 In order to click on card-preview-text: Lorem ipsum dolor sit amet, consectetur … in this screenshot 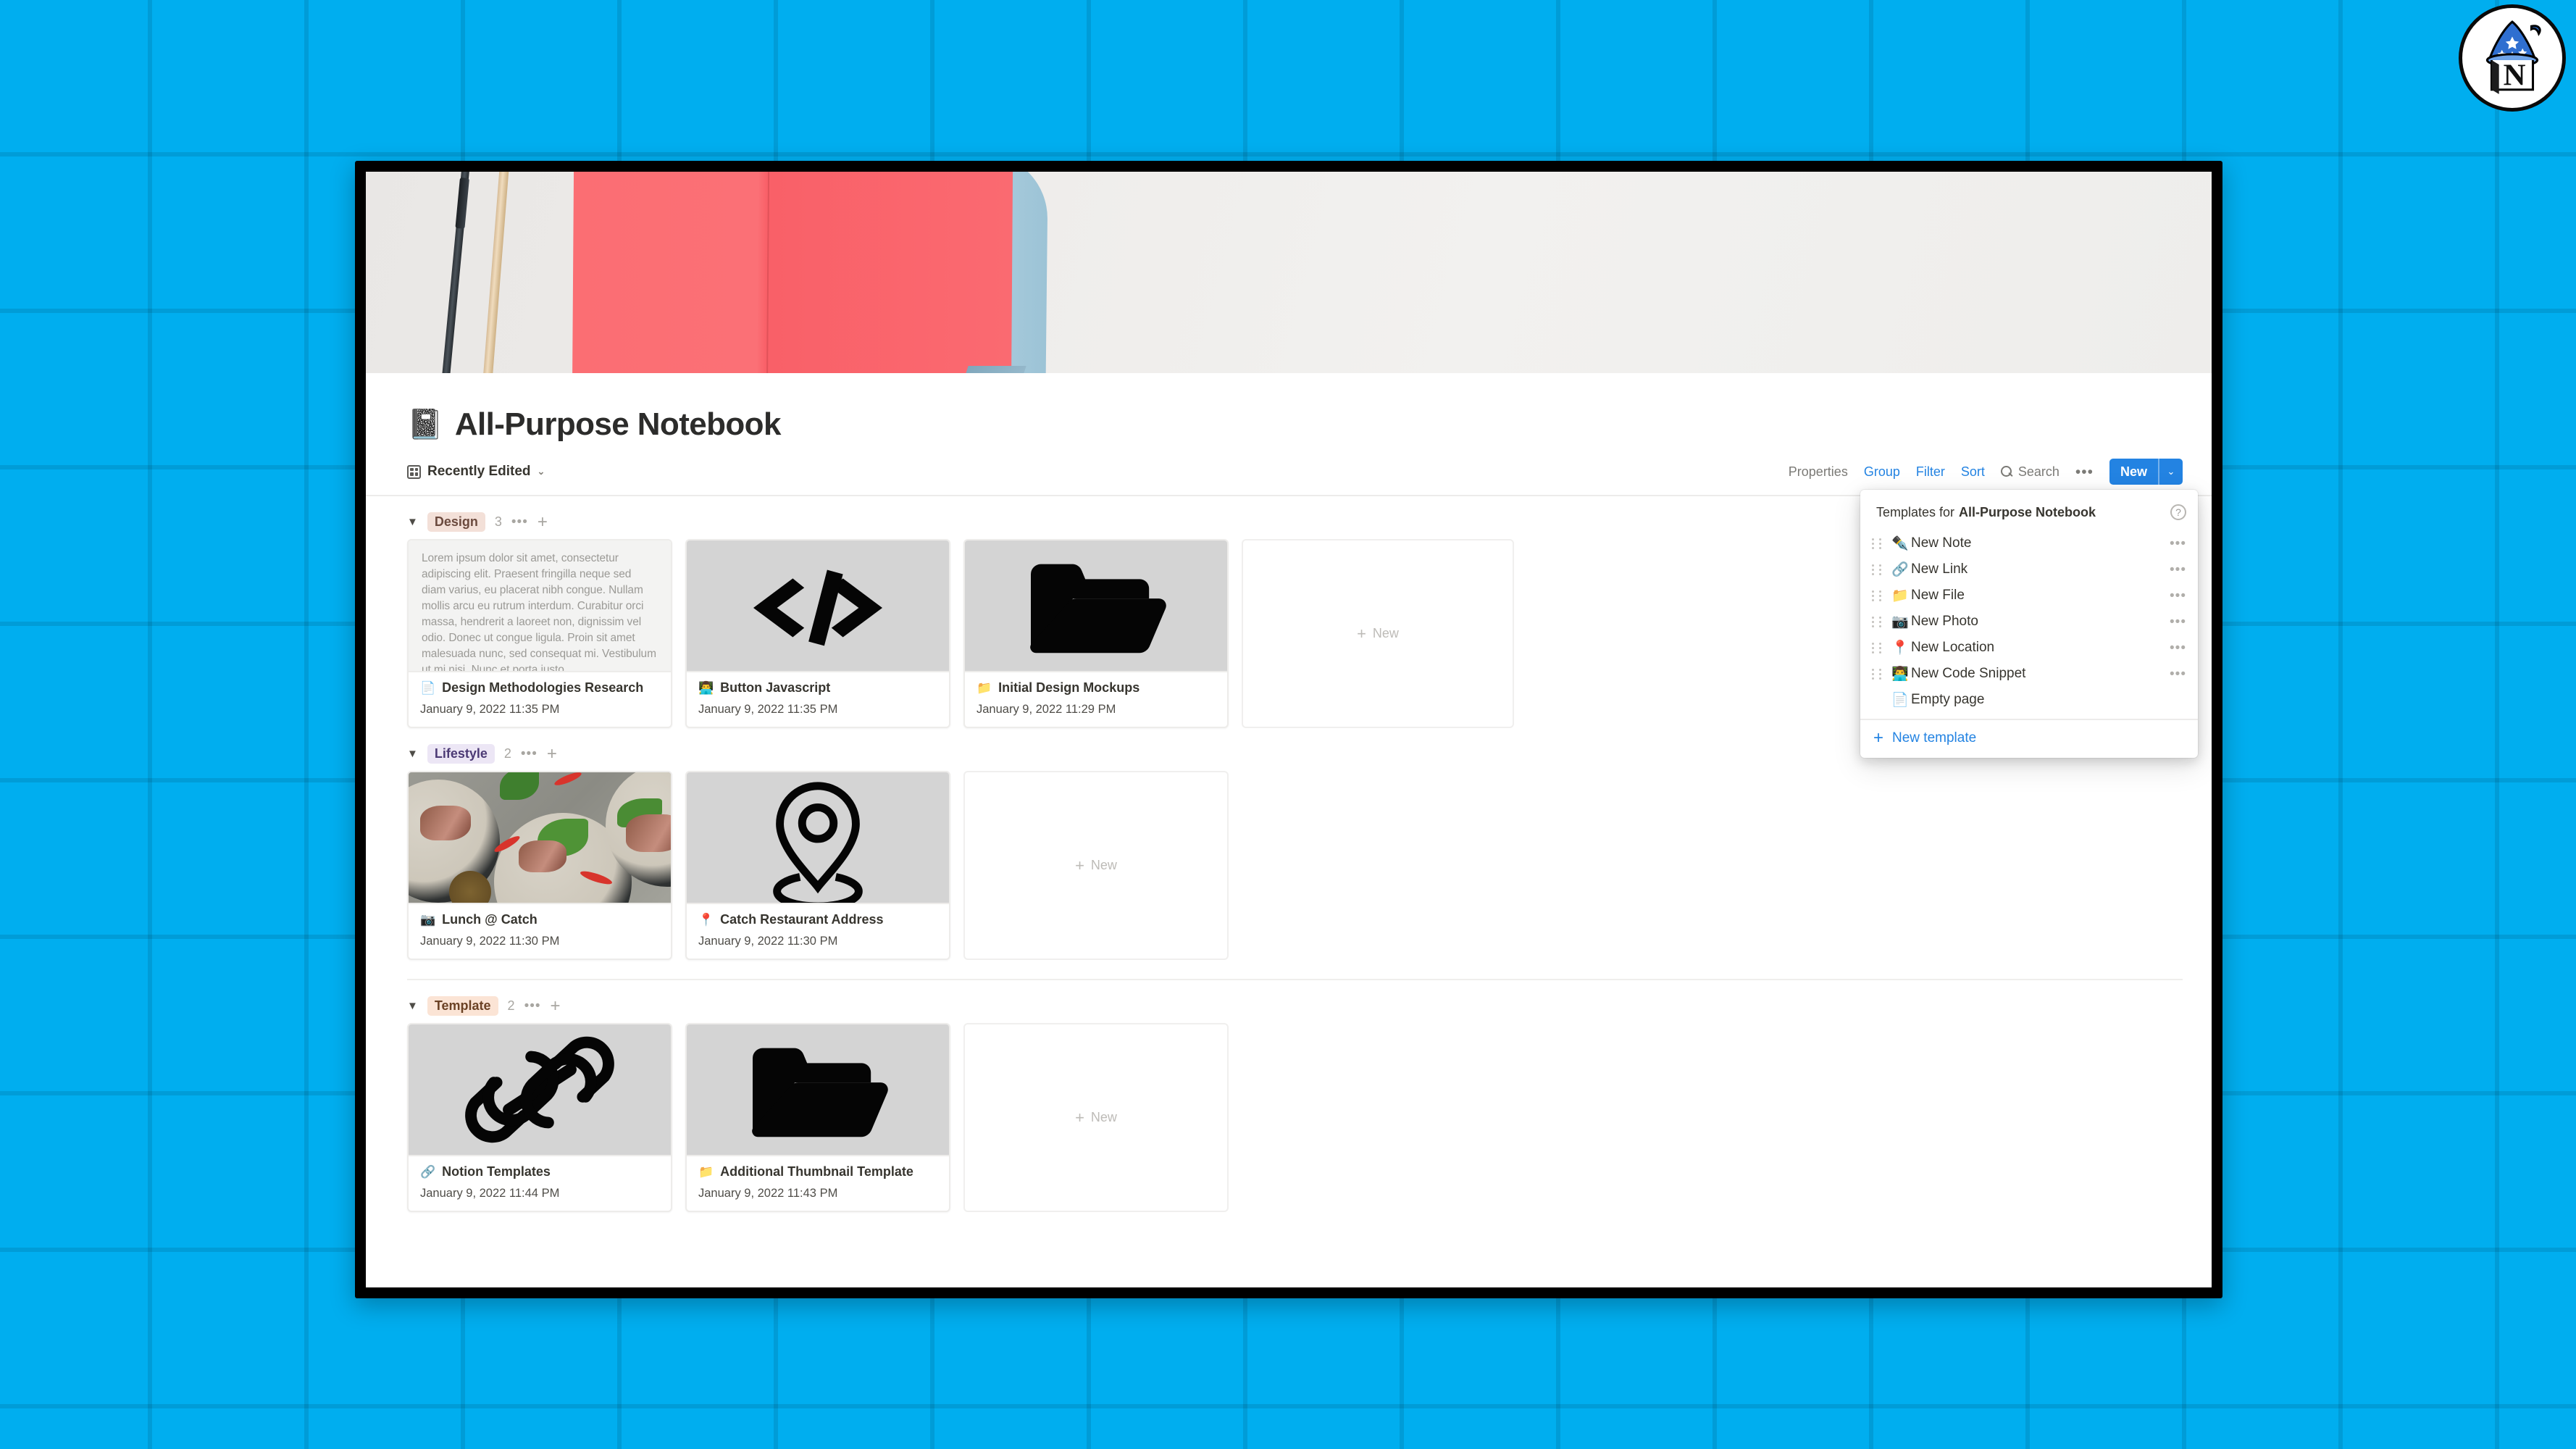, I will do `click(539, 612)`.